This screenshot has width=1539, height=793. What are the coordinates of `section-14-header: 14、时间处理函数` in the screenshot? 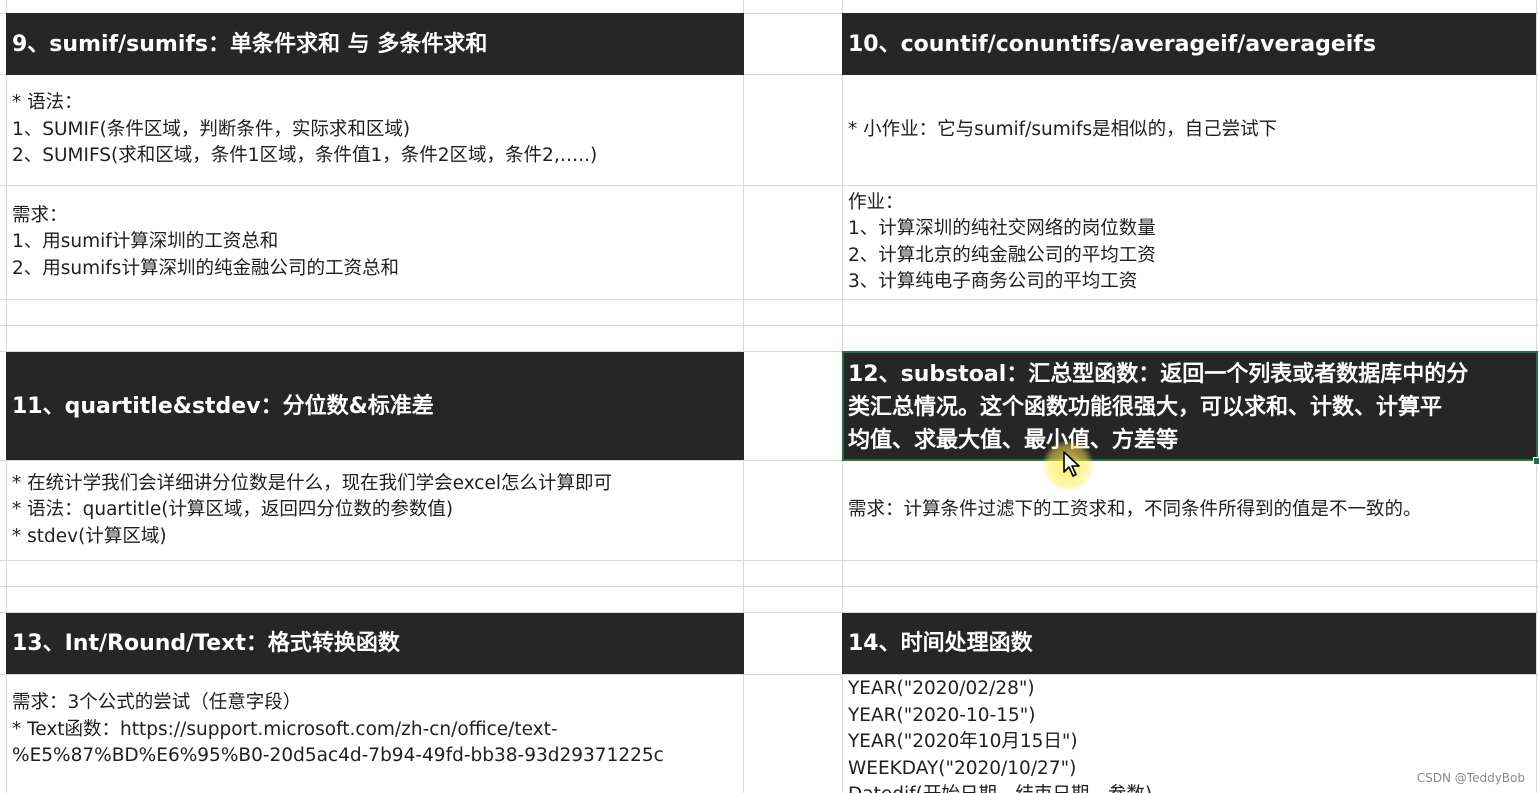 It's located at (1189, 643).